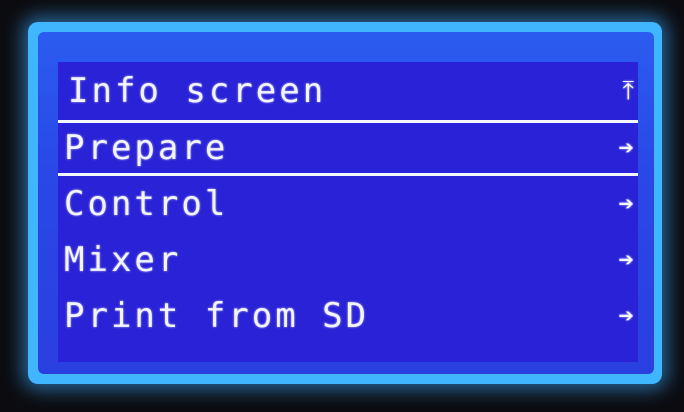 Image resolution: width=684 pixels, height=412 pixels. Describe the element at coordinates (348, 148) in the screenshot. I see `menu-item-prepare: Prepare ➔` at that location.